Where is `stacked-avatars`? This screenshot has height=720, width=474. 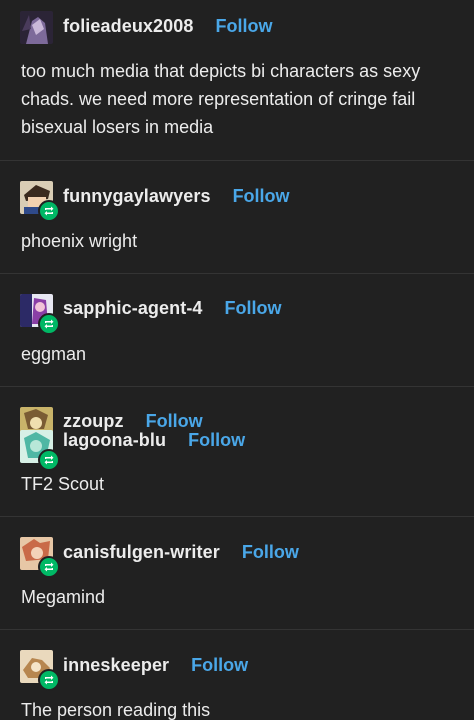
stacked-avatars is located at coordinates (40, 439).